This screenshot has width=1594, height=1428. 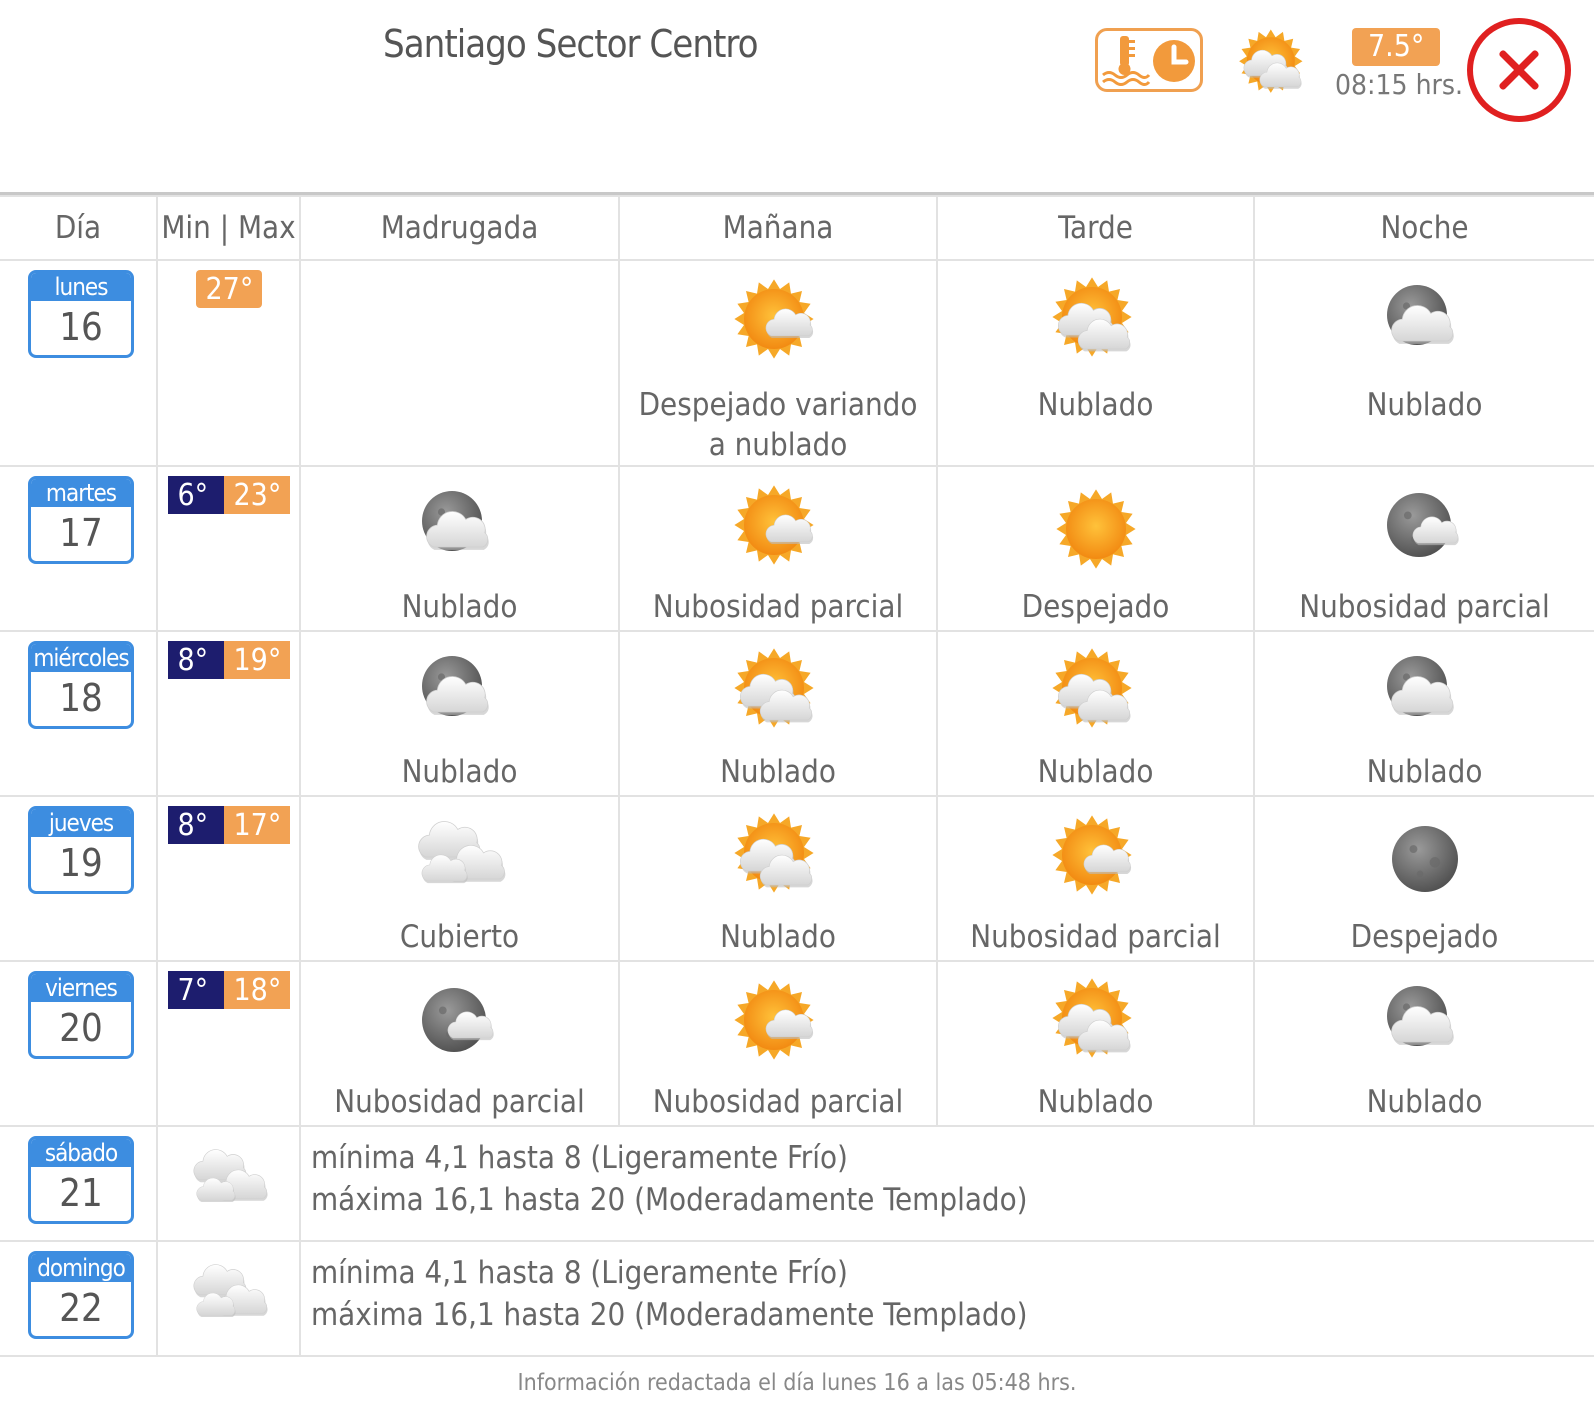 What do you see at coordinates (81, 823) in the screenshot?
I see `day-name: jueves` at bounding box center [81, 823].